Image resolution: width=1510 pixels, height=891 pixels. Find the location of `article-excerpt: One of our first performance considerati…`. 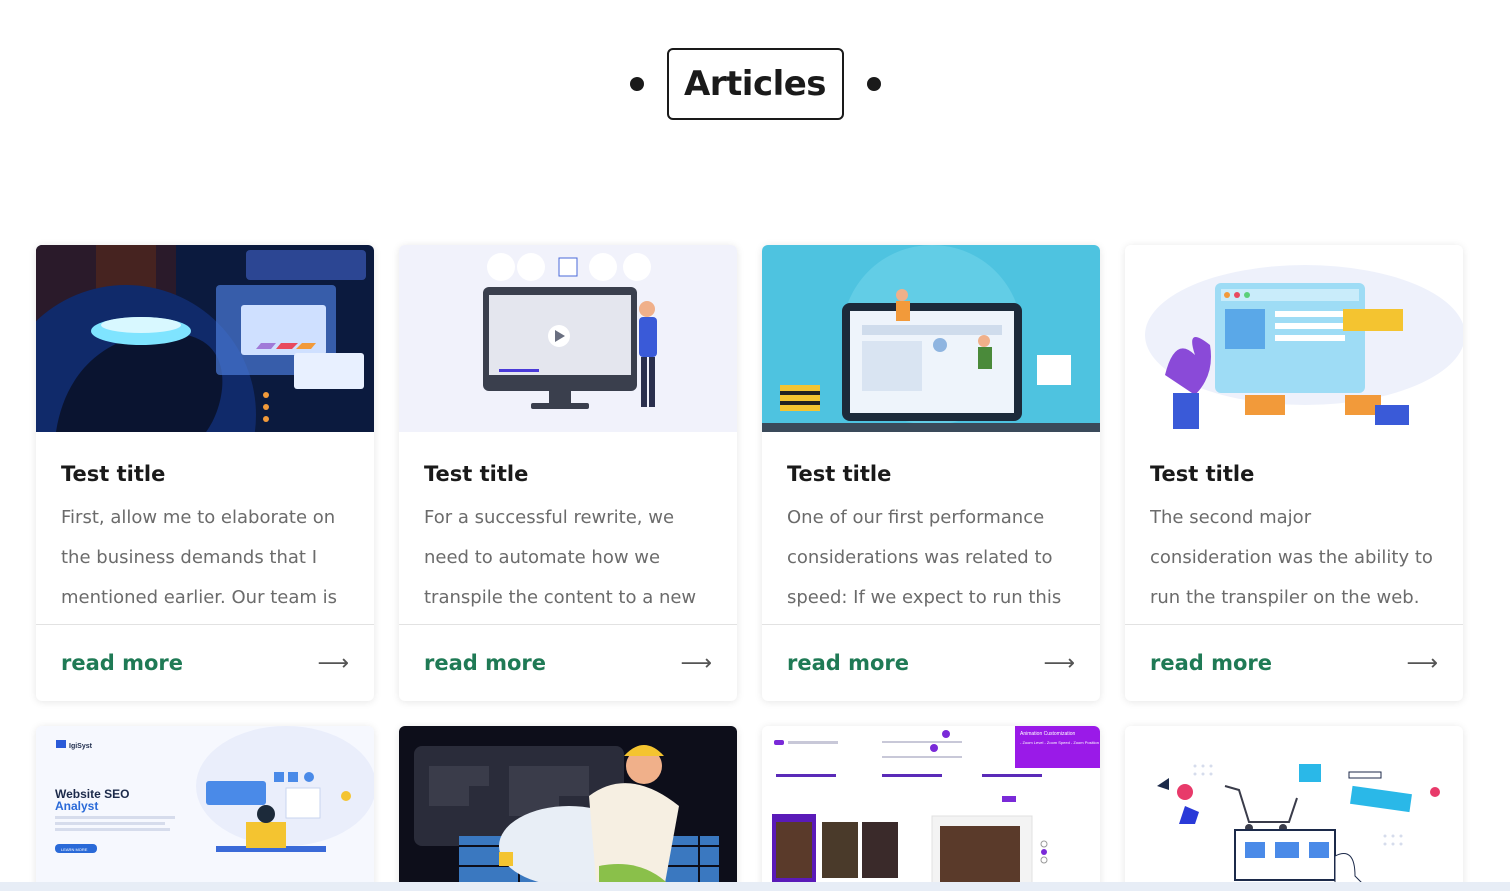

article-excerpt: One of our first performance considerati… is located at coordinates (924, 557).